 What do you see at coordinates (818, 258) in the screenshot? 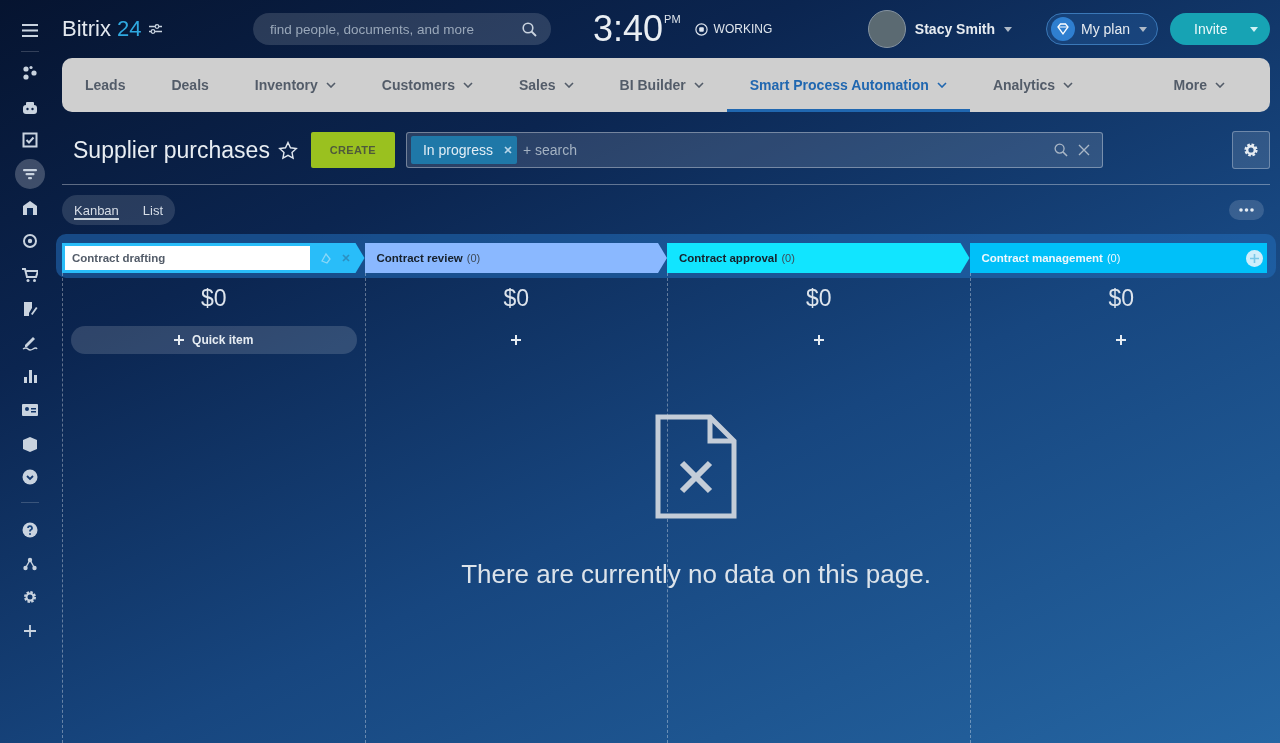
I see `stage-header: Contract approval (0)` at bounding box center [818, 258].